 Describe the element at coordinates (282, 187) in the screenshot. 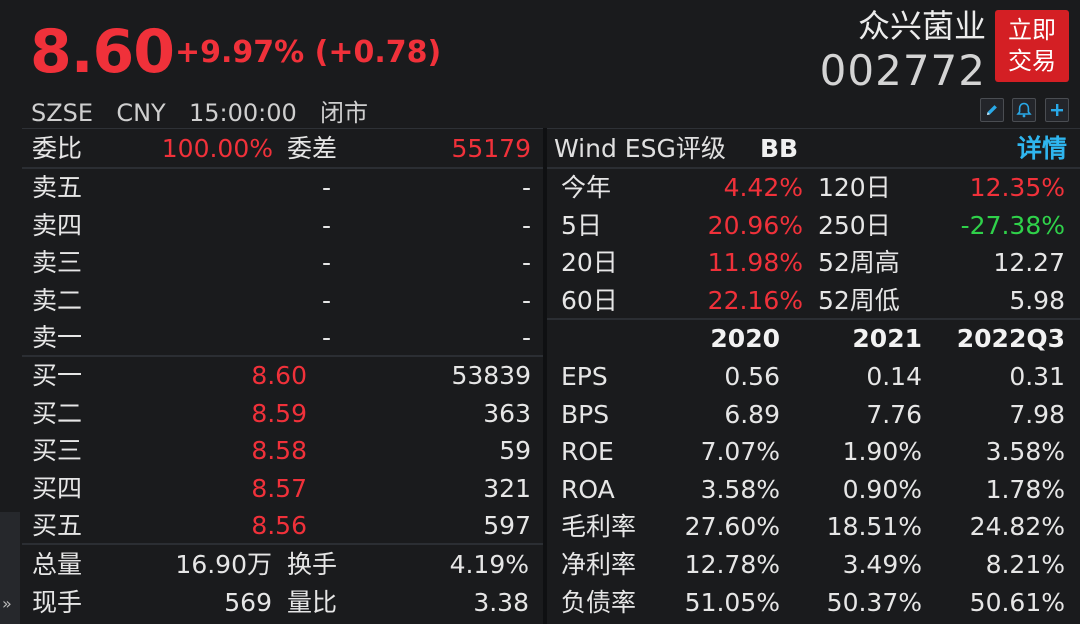

I see `ask-row: 卖五 - -` at that location.